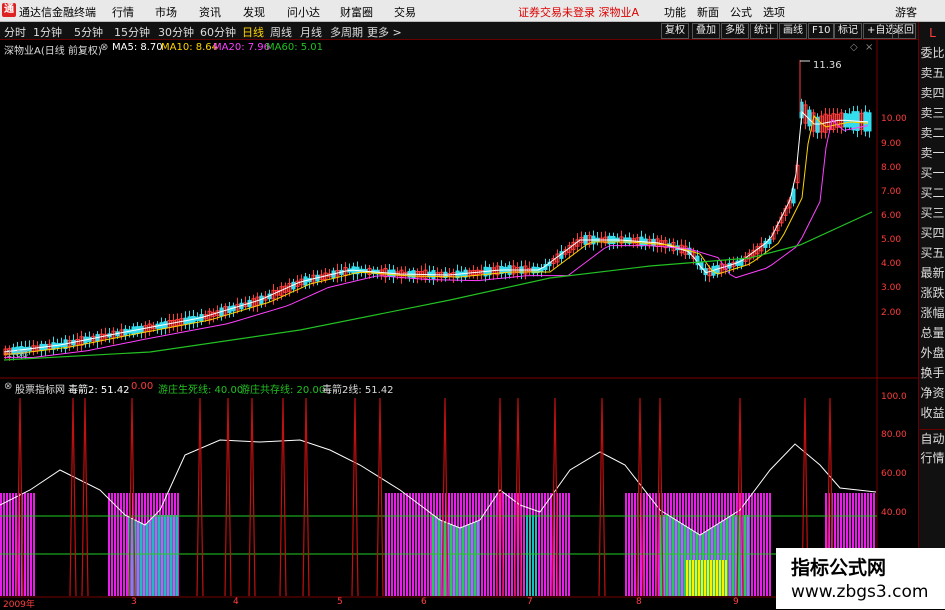 The width and height of the screenshot is (945, 610). What do you see at coordinates (932, 393) in the screenshot?
I see `tab-net-assets: 净资` at bounding box center [932, 393].